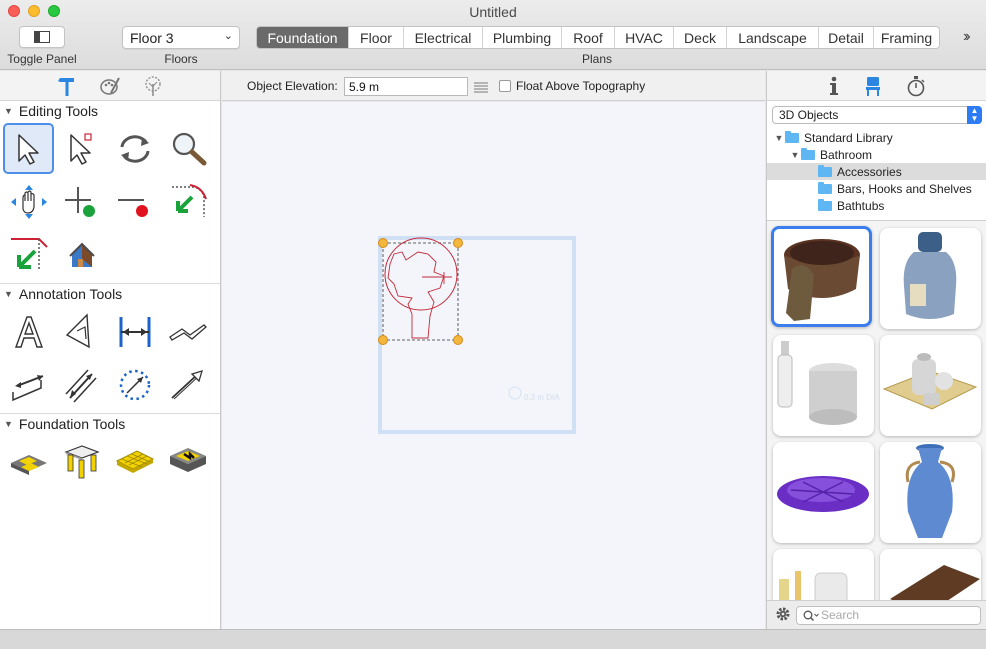 This screenshot has width=986, height=649. I want to click on rotate-tool, so click(134, 148).